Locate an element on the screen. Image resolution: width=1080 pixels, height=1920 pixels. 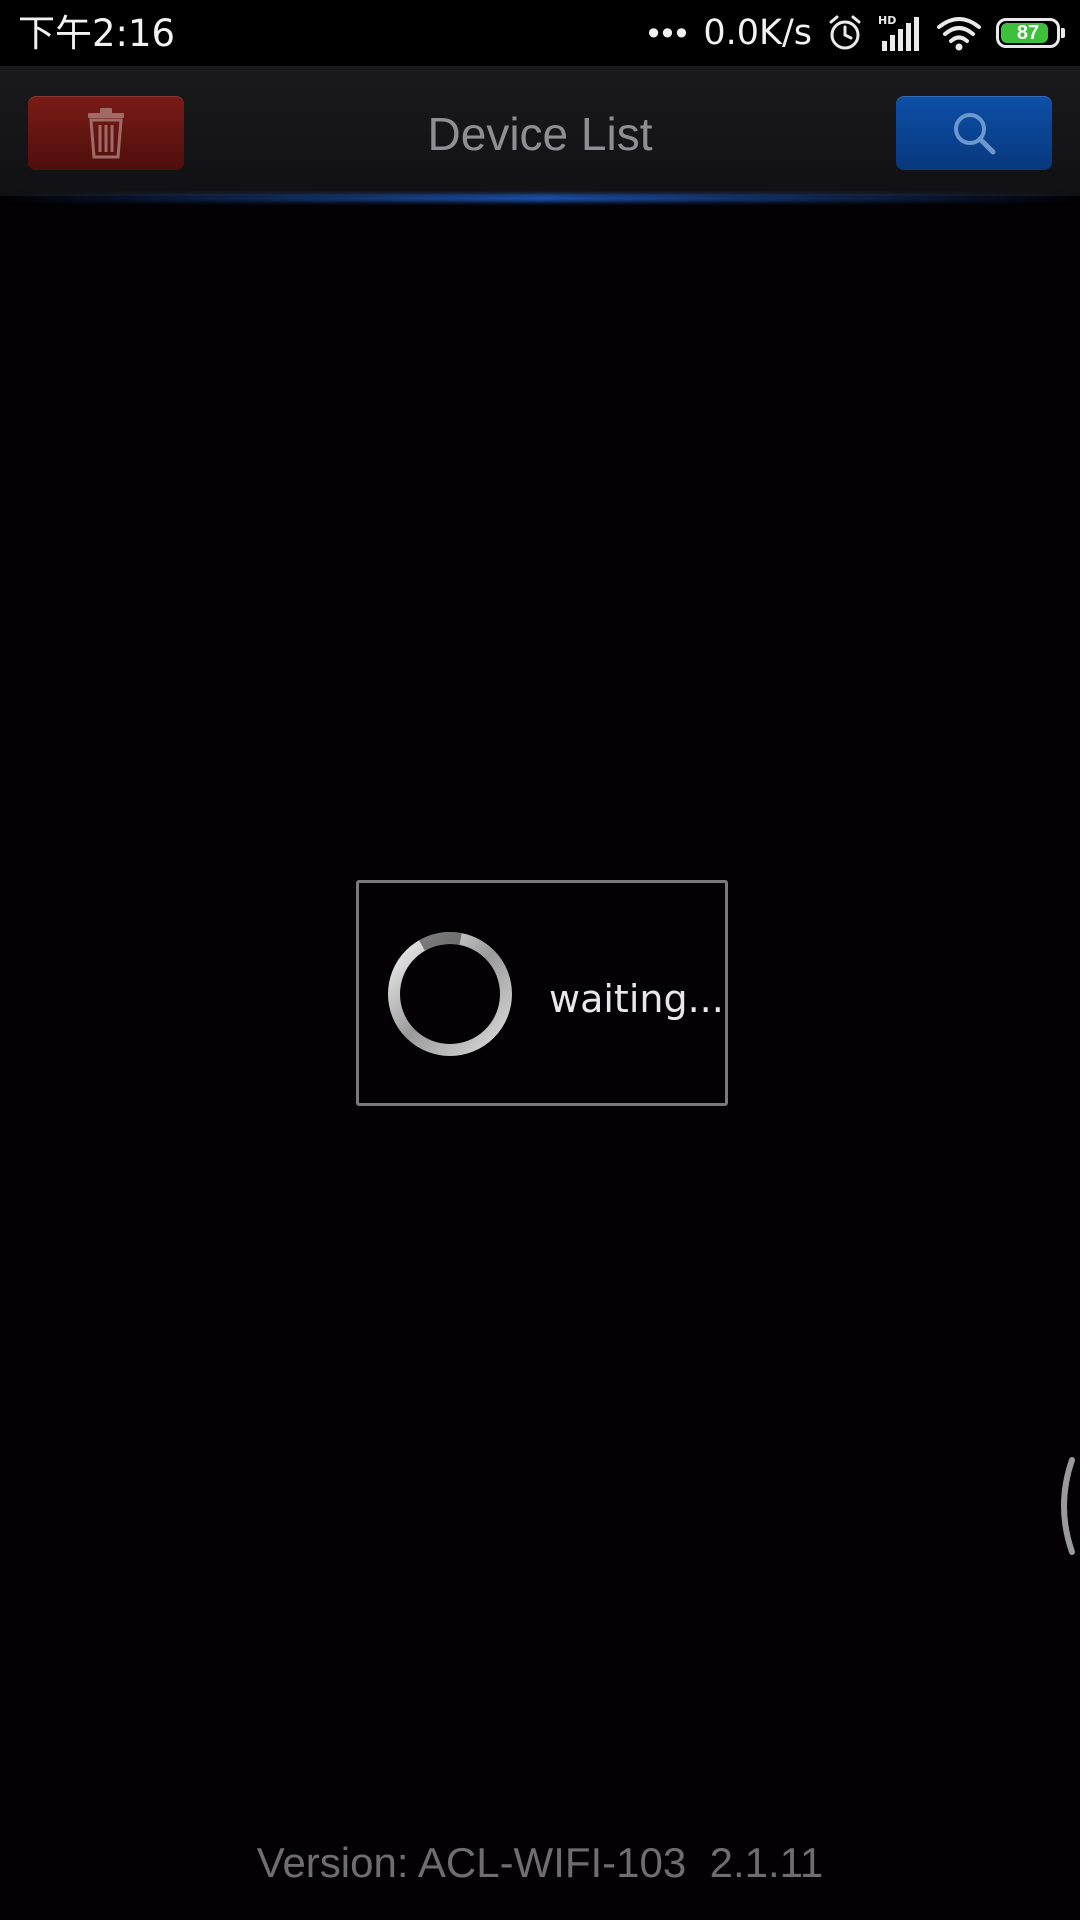
delete-button is located at coordinates (106, 133).